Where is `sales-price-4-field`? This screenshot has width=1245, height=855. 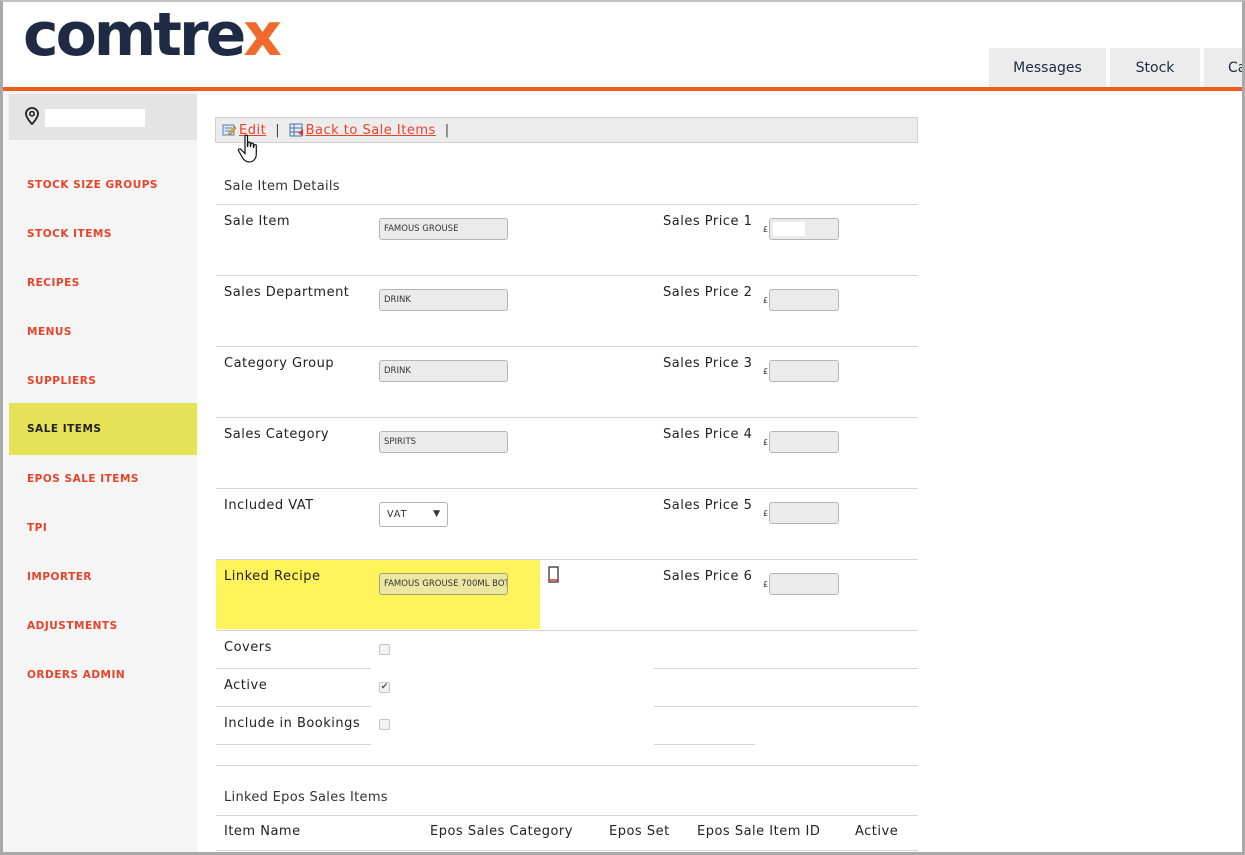 sales-price-4-field is located at coordinates (804, 442).